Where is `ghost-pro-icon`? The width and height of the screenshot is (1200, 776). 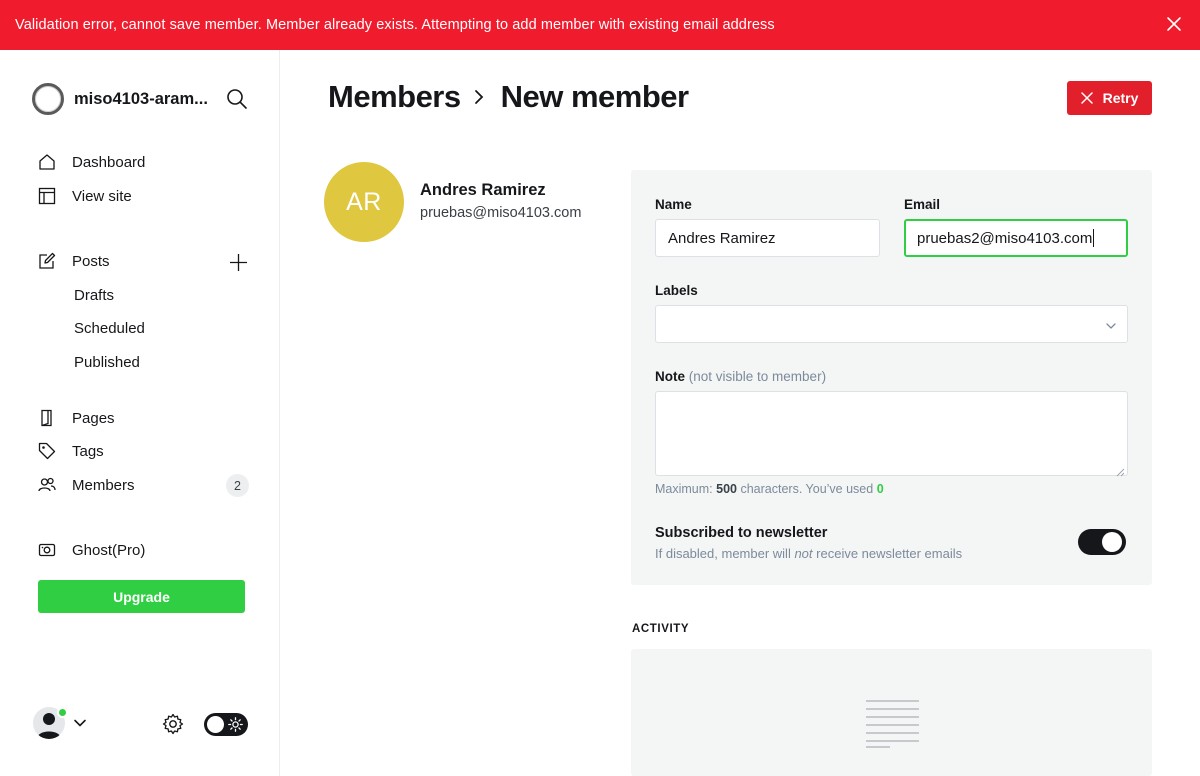
ghost-pro-icon is located at coordinates (47, 550).